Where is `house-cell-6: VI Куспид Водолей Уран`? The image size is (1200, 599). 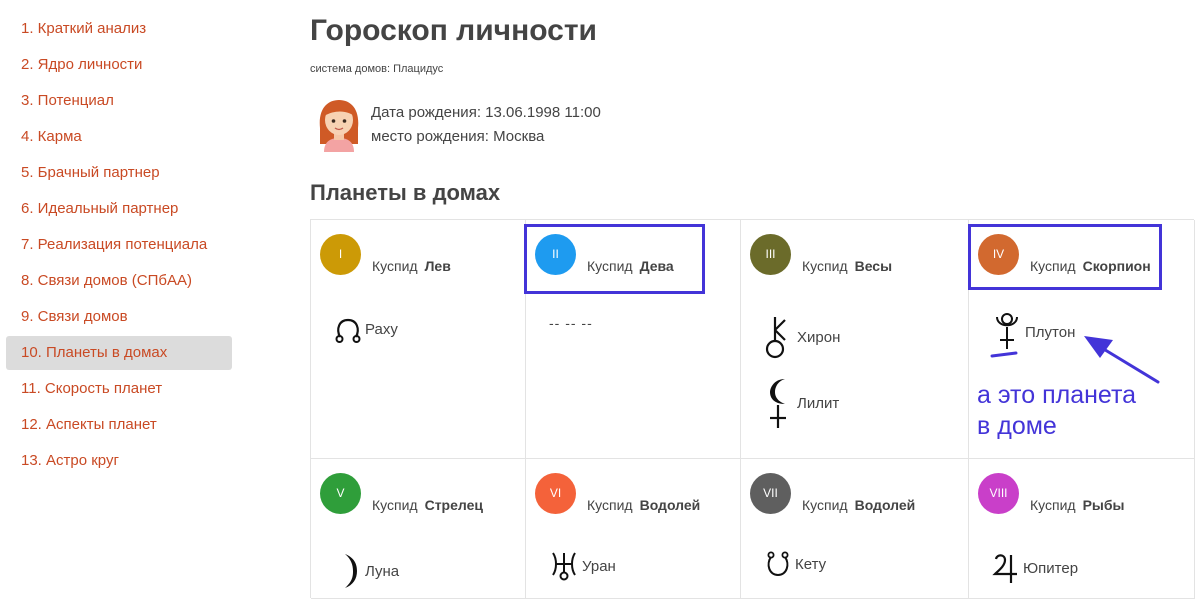 house-cell-6: VI Куспид Водолей Уран is located at coordinates (633, 529).